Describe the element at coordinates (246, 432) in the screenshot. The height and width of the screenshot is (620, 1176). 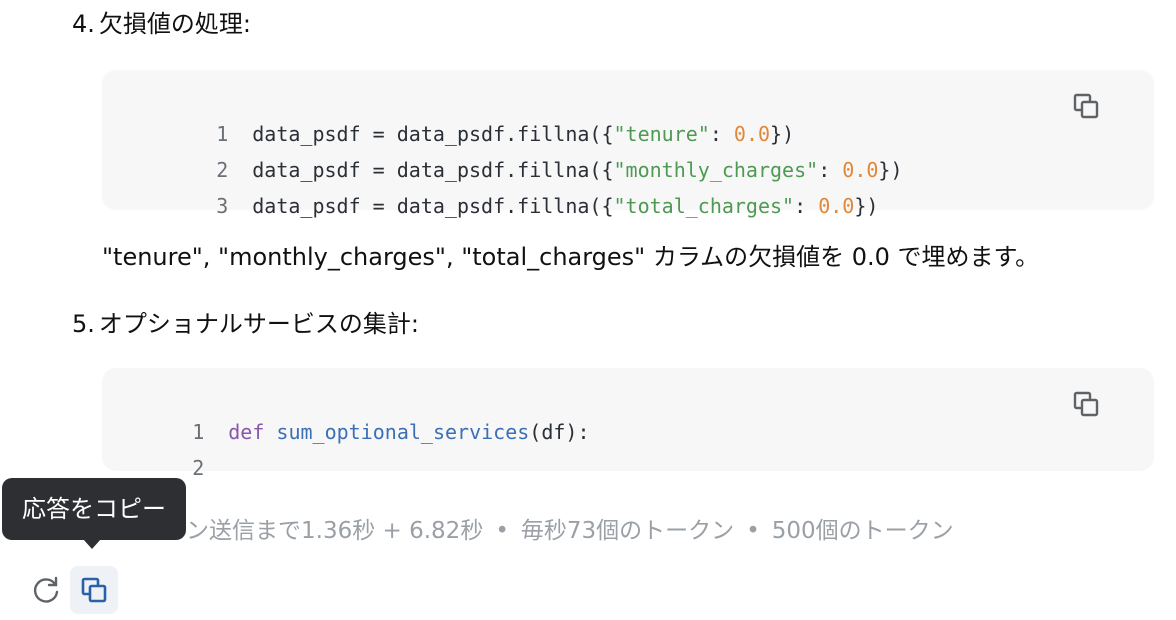
I see `code-keyword: def` at that location.